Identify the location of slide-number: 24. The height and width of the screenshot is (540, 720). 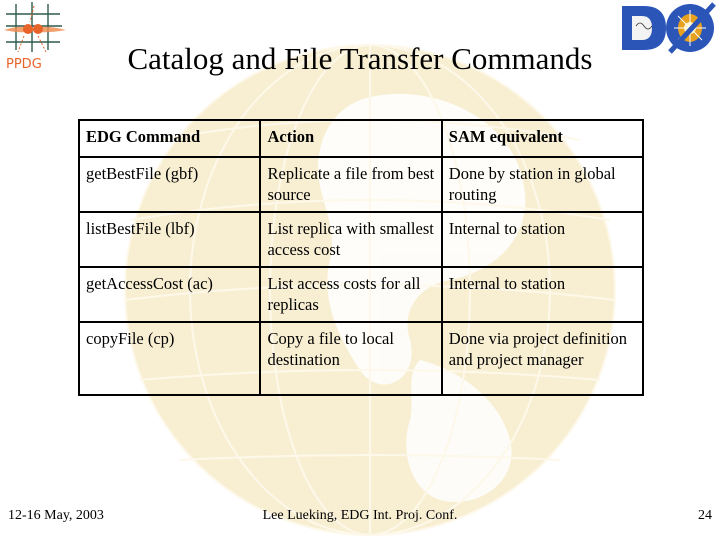
(705, 515).